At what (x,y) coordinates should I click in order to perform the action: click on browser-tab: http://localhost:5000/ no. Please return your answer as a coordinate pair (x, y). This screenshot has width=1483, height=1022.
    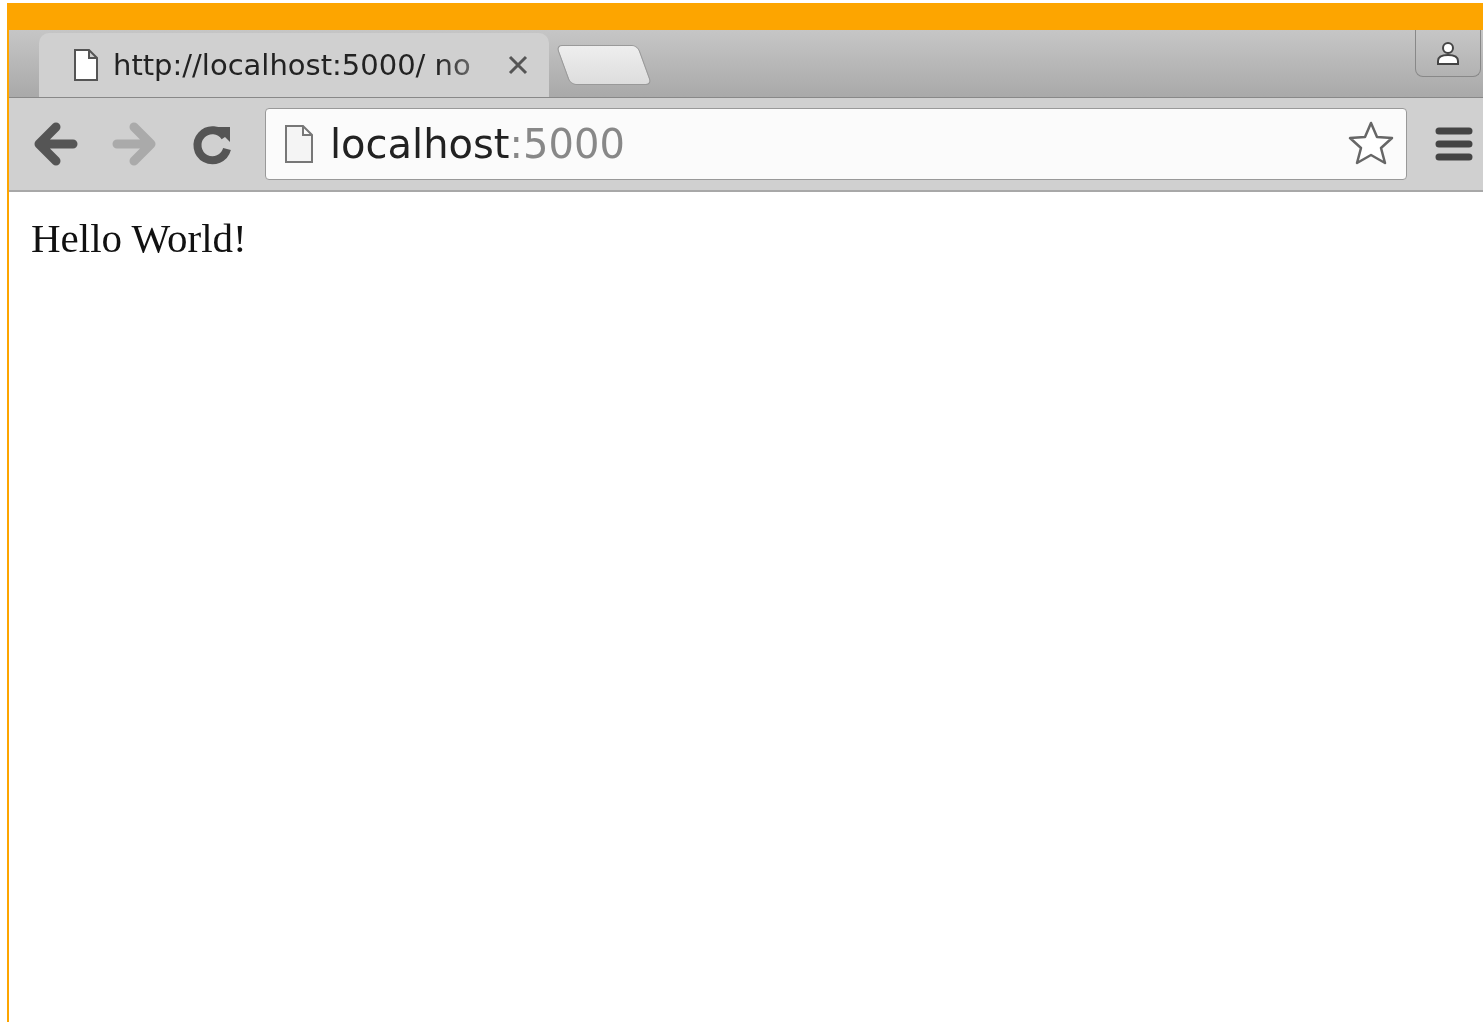
    Looking at the image, I should click on (294, 65).